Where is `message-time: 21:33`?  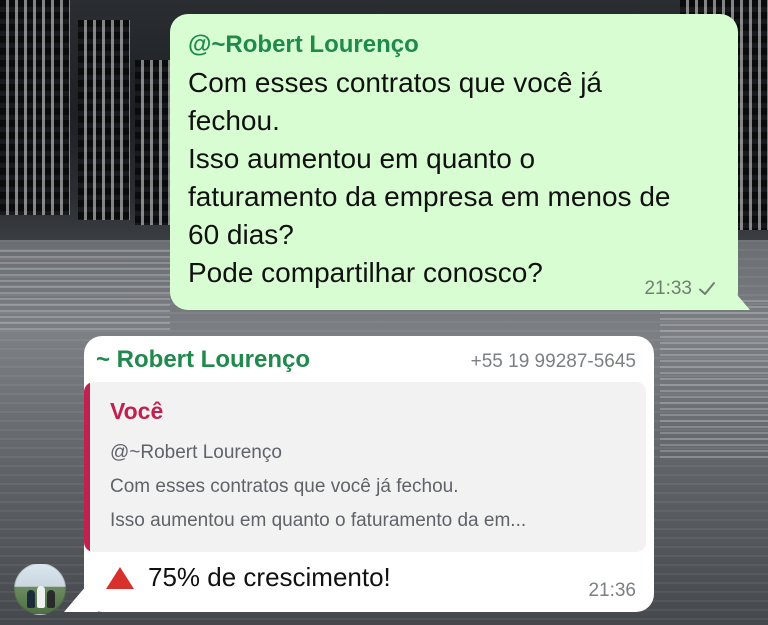 message-time: 21:33 is located at coordinates (668, 288).